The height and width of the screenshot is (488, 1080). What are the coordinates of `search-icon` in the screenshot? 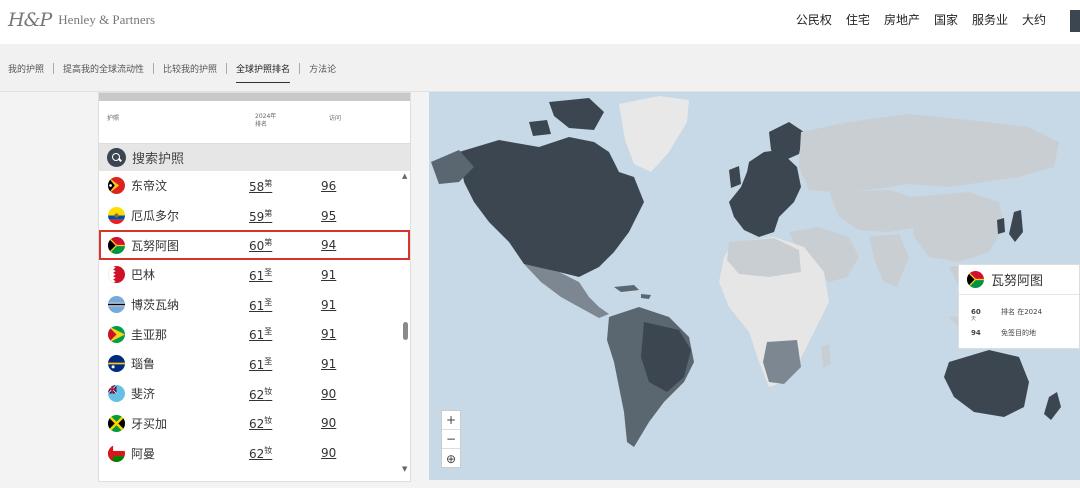 It's located at (116, 157).